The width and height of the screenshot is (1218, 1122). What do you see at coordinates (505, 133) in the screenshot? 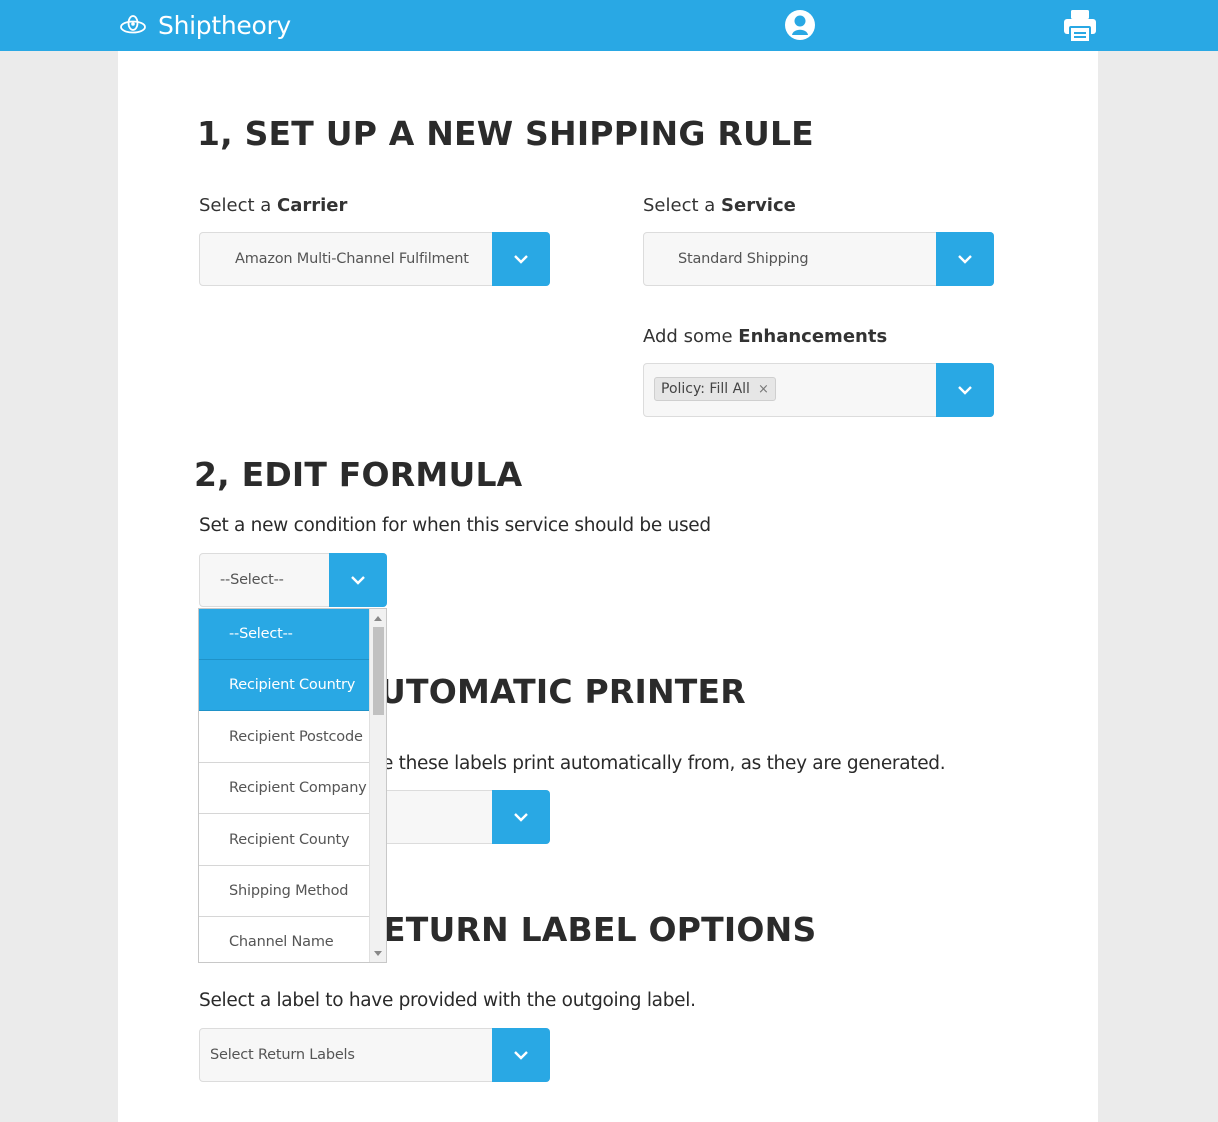
I see `section-1-heading: 1, SET UP A NEW SHIPPING RULE` at bounding box center [505, 133].